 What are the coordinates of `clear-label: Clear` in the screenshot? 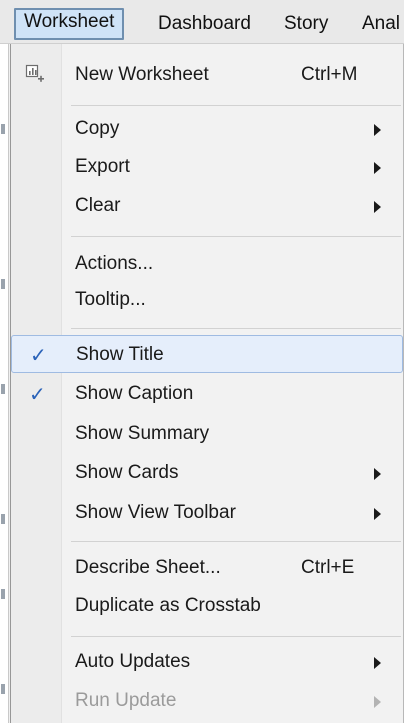 It's located at (98, 205).